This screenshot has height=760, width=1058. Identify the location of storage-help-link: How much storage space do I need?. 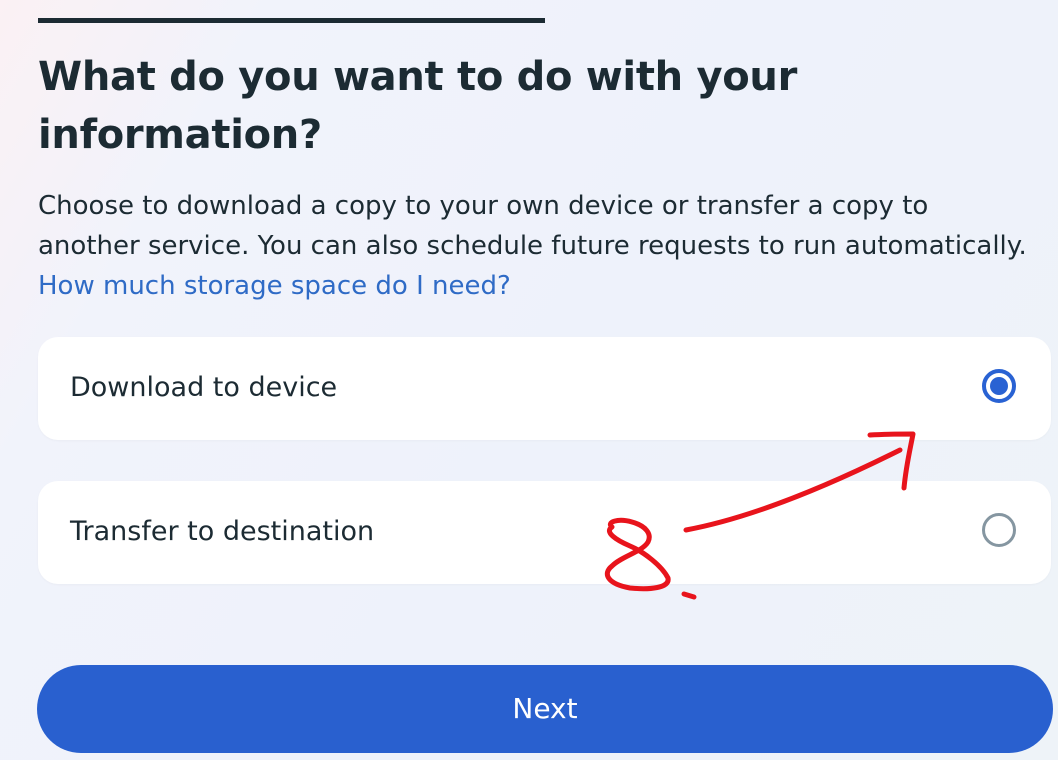
(274, 286).